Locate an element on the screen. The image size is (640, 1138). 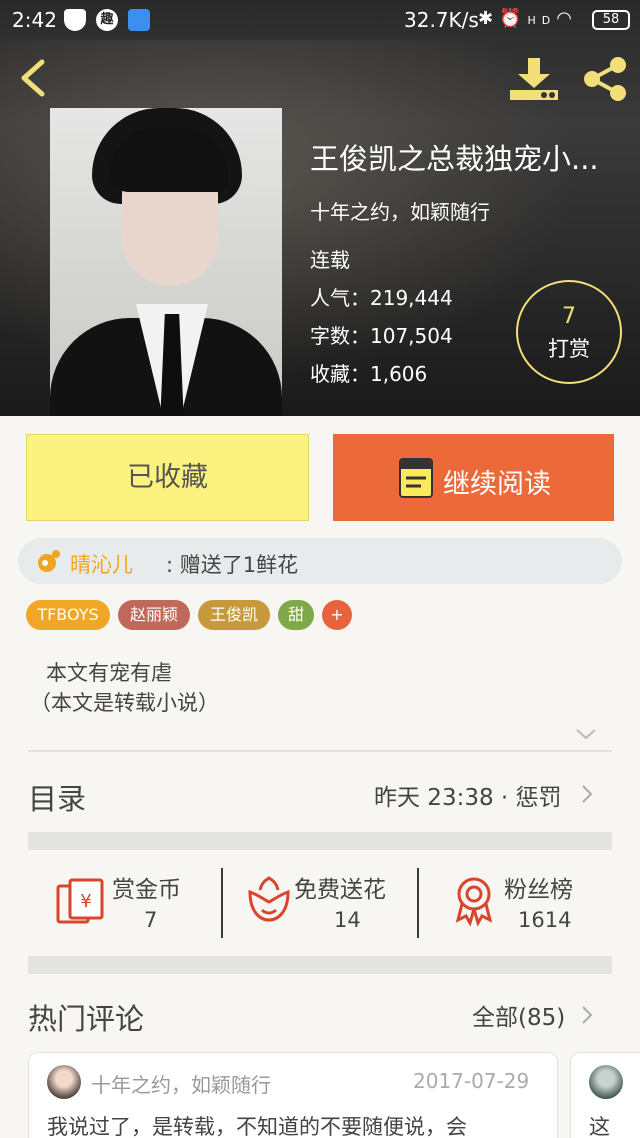
summary-line-2: （本文是转载小说） is located at coordinates (124, 703).